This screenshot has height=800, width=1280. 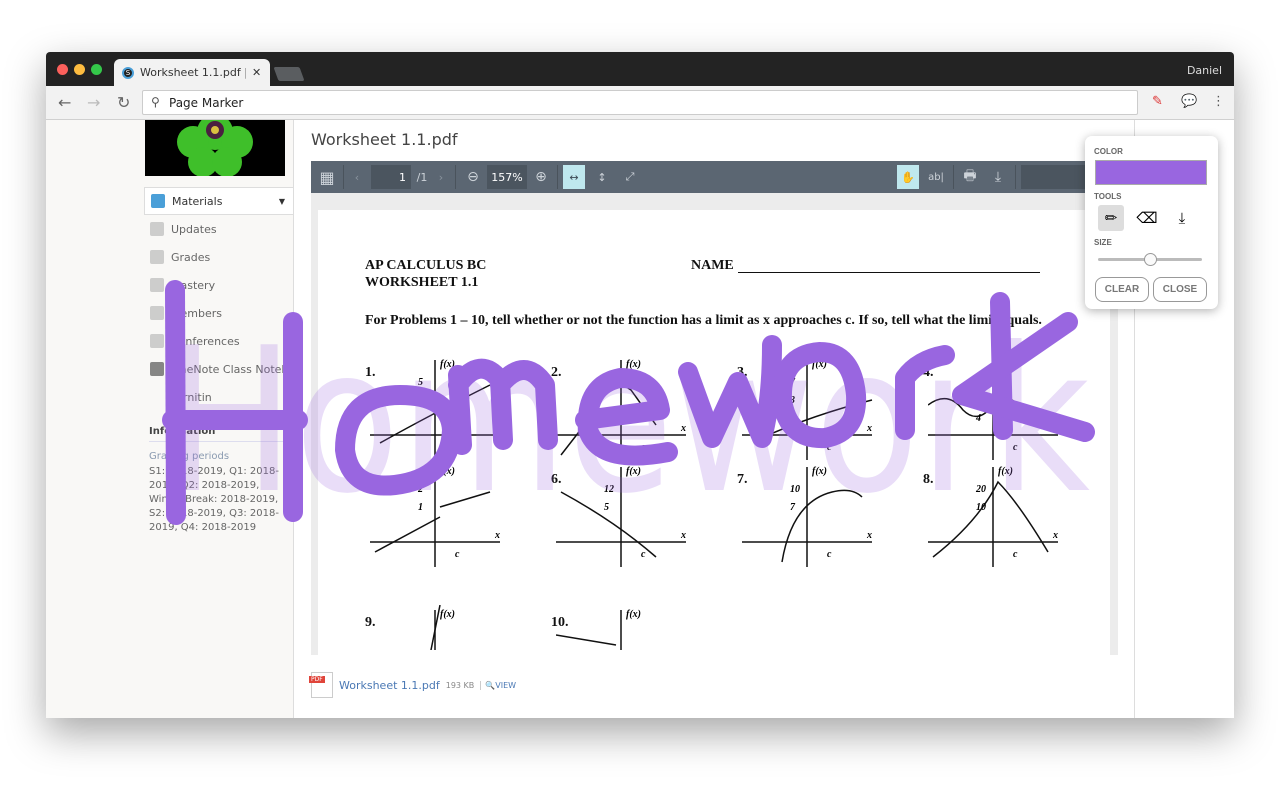 I want to click on print-icon: 🖶, so click(x=970, y=177).